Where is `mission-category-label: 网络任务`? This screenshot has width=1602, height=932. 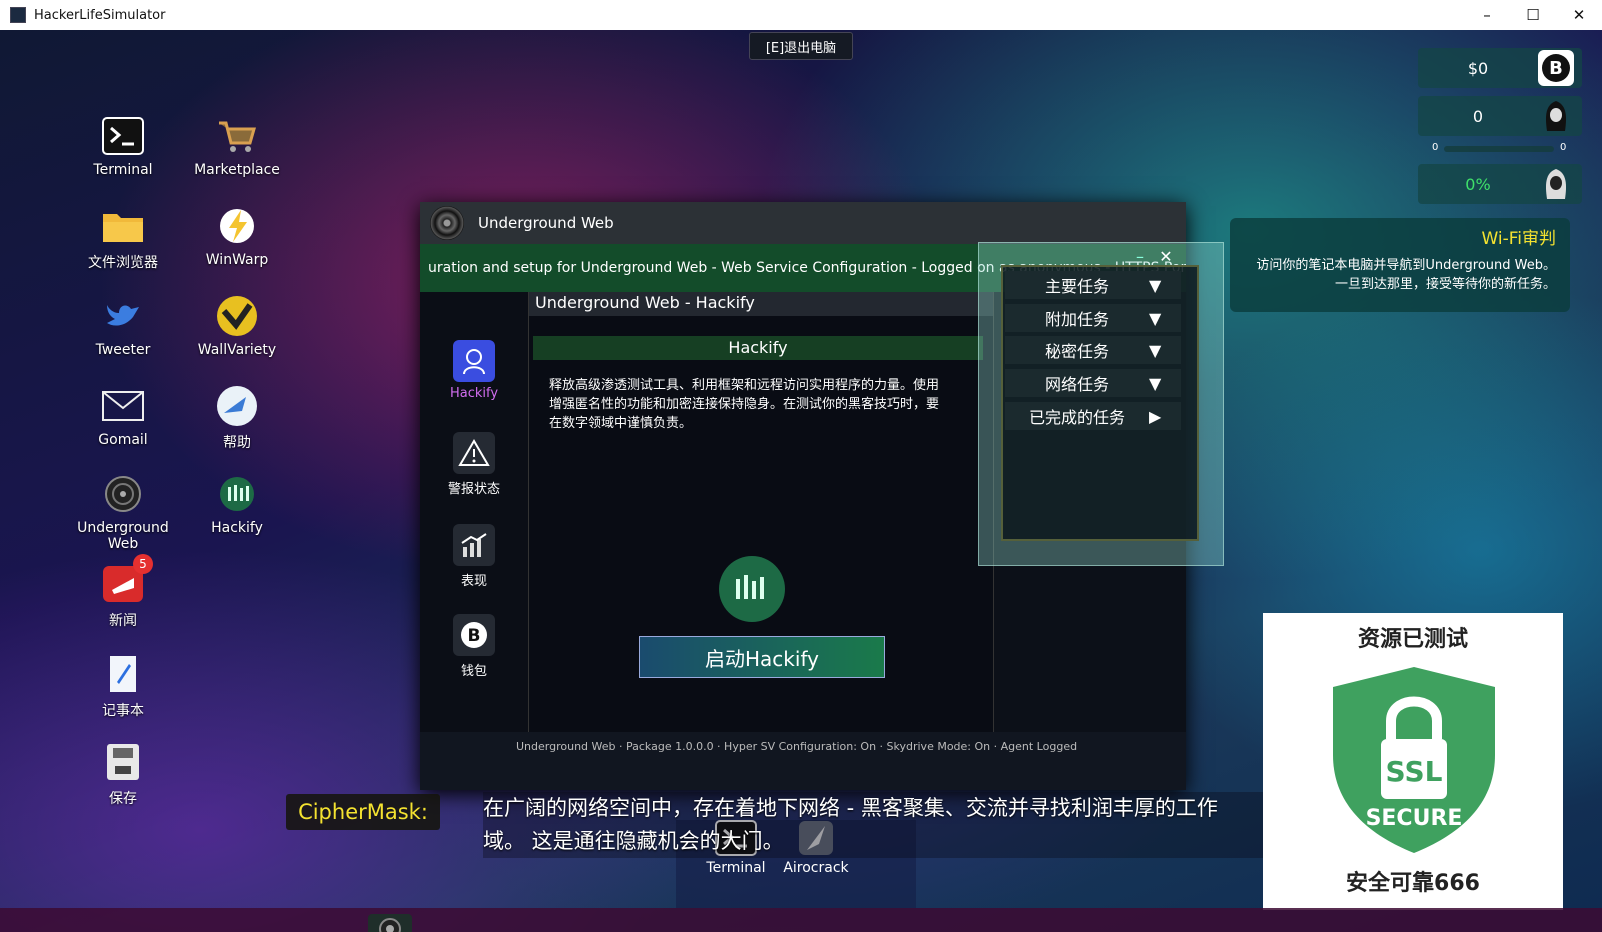 mission-category-label: 网络任务 is located at coordinates (1076, 384).